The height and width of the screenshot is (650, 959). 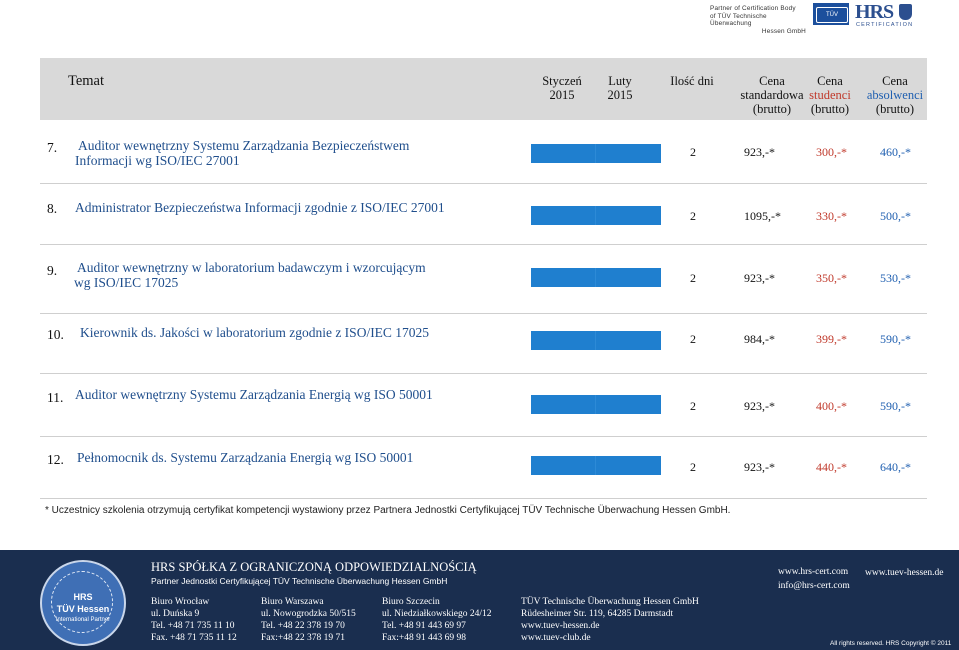 What do you see at coordinates (194, 638) in the screenshot?
I see `office-fax: Fax. +48 71 735 11 12` at bounding box center [194, 638].